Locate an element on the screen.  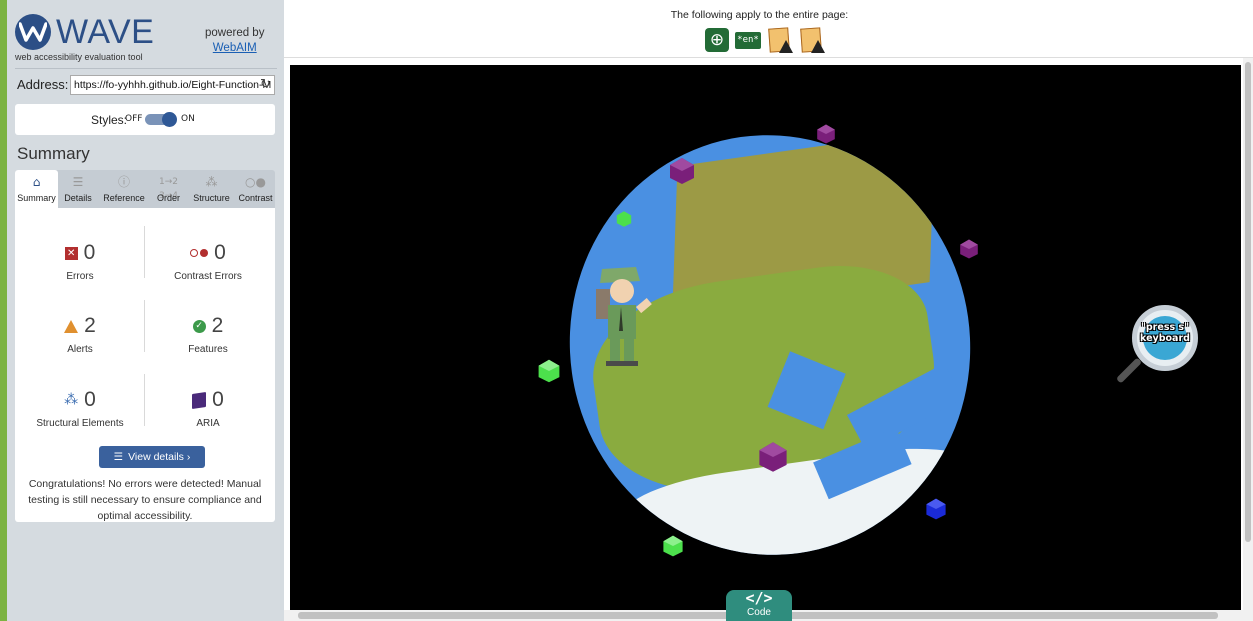
press-s-text: "press s" keyboard is located at coordinates (1165, 333).